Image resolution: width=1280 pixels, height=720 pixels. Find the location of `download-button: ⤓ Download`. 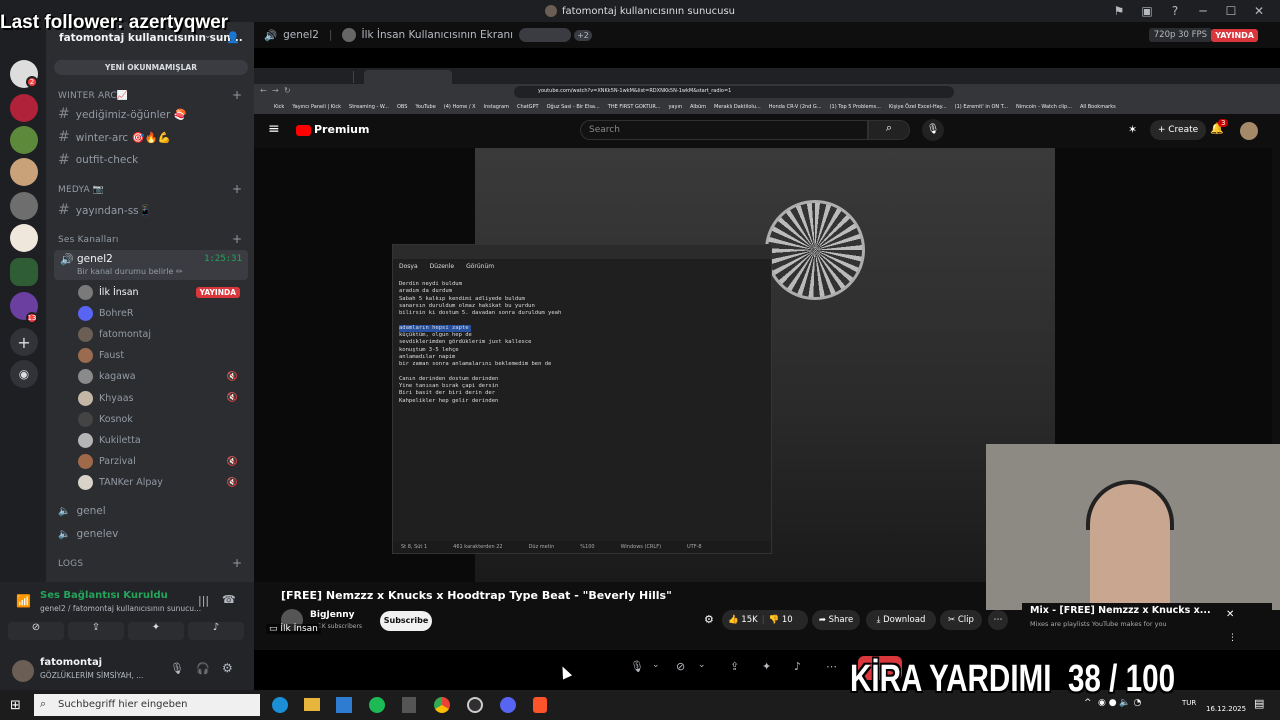

download-button: ⤓ Download is located at coordinates (901, 620).